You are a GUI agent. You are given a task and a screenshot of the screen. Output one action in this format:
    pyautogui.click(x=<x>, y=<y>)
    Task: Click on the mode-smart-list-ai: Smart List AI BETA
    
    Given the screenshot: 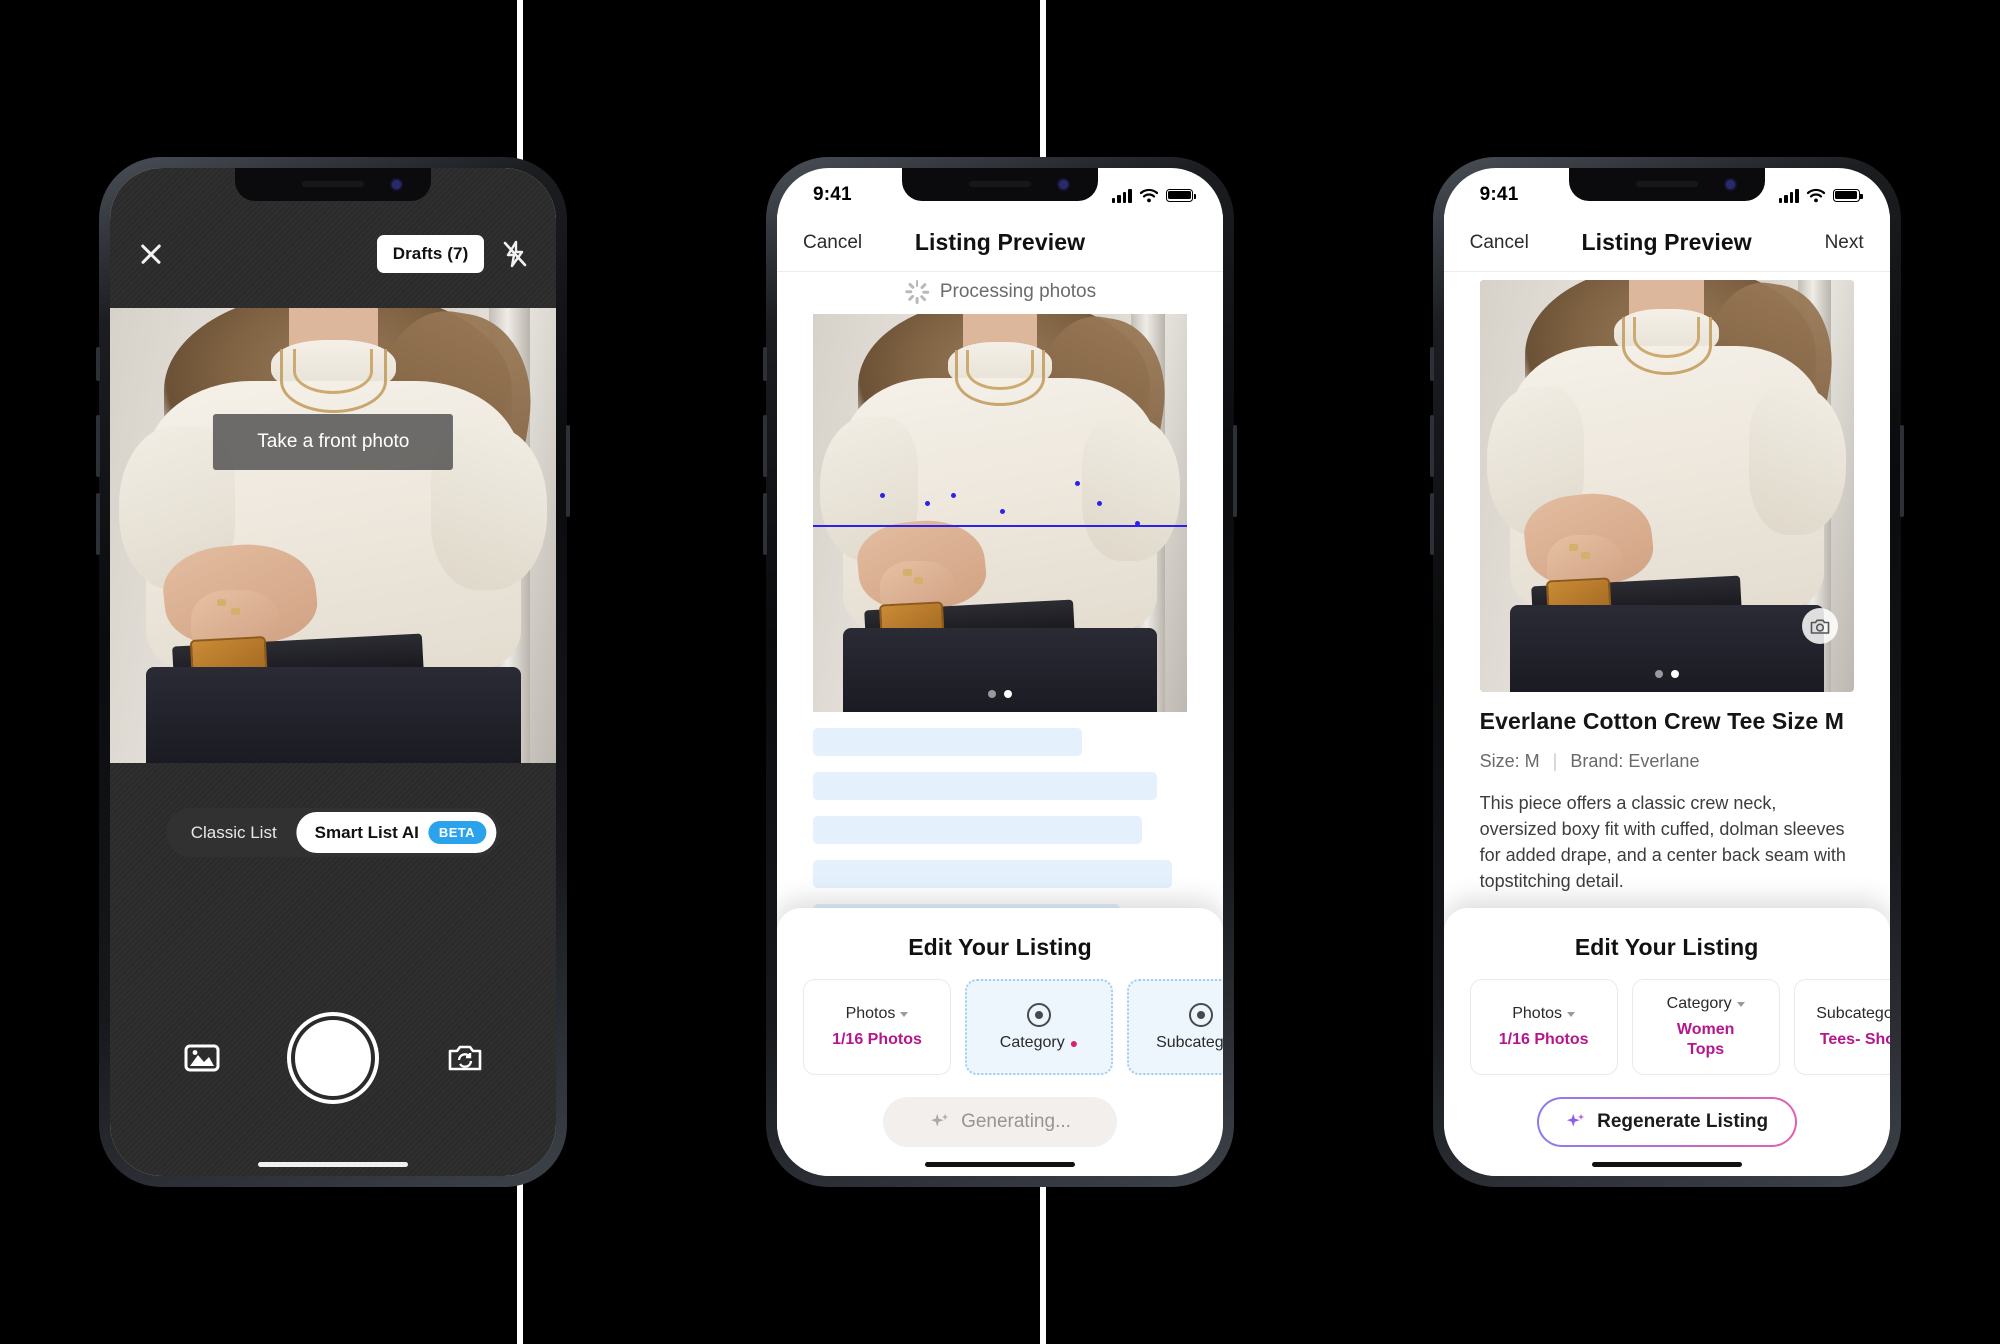 What is the action you would take?
    pyautogui.click(x=396, y=832)
    